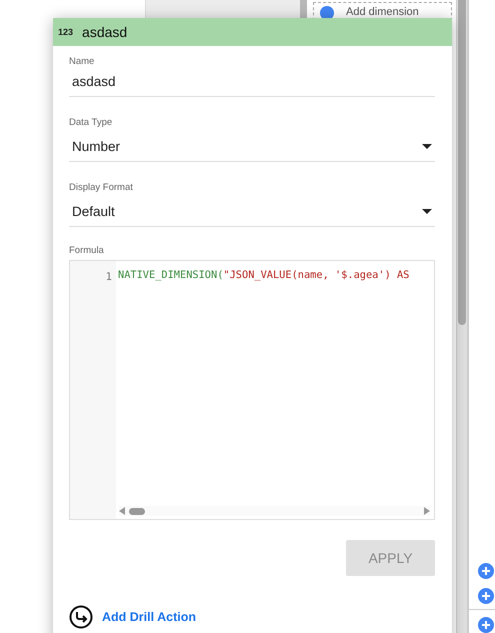 The width and height of the screenshot is (495, 633). I want to click on horizontal-scrollbar, so click(274, 511).